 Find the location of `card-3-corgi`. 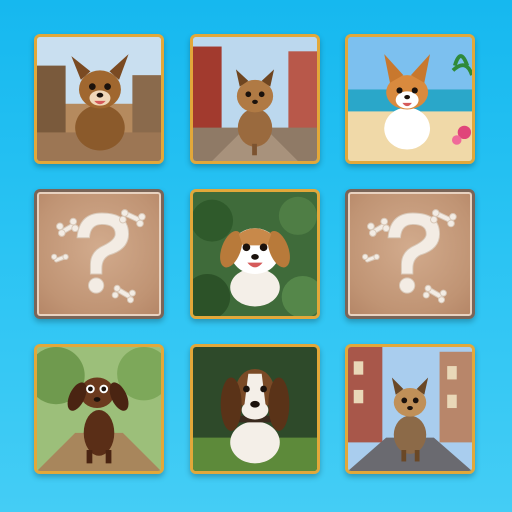

card-3-corgi is located at coordinates (410, 99).